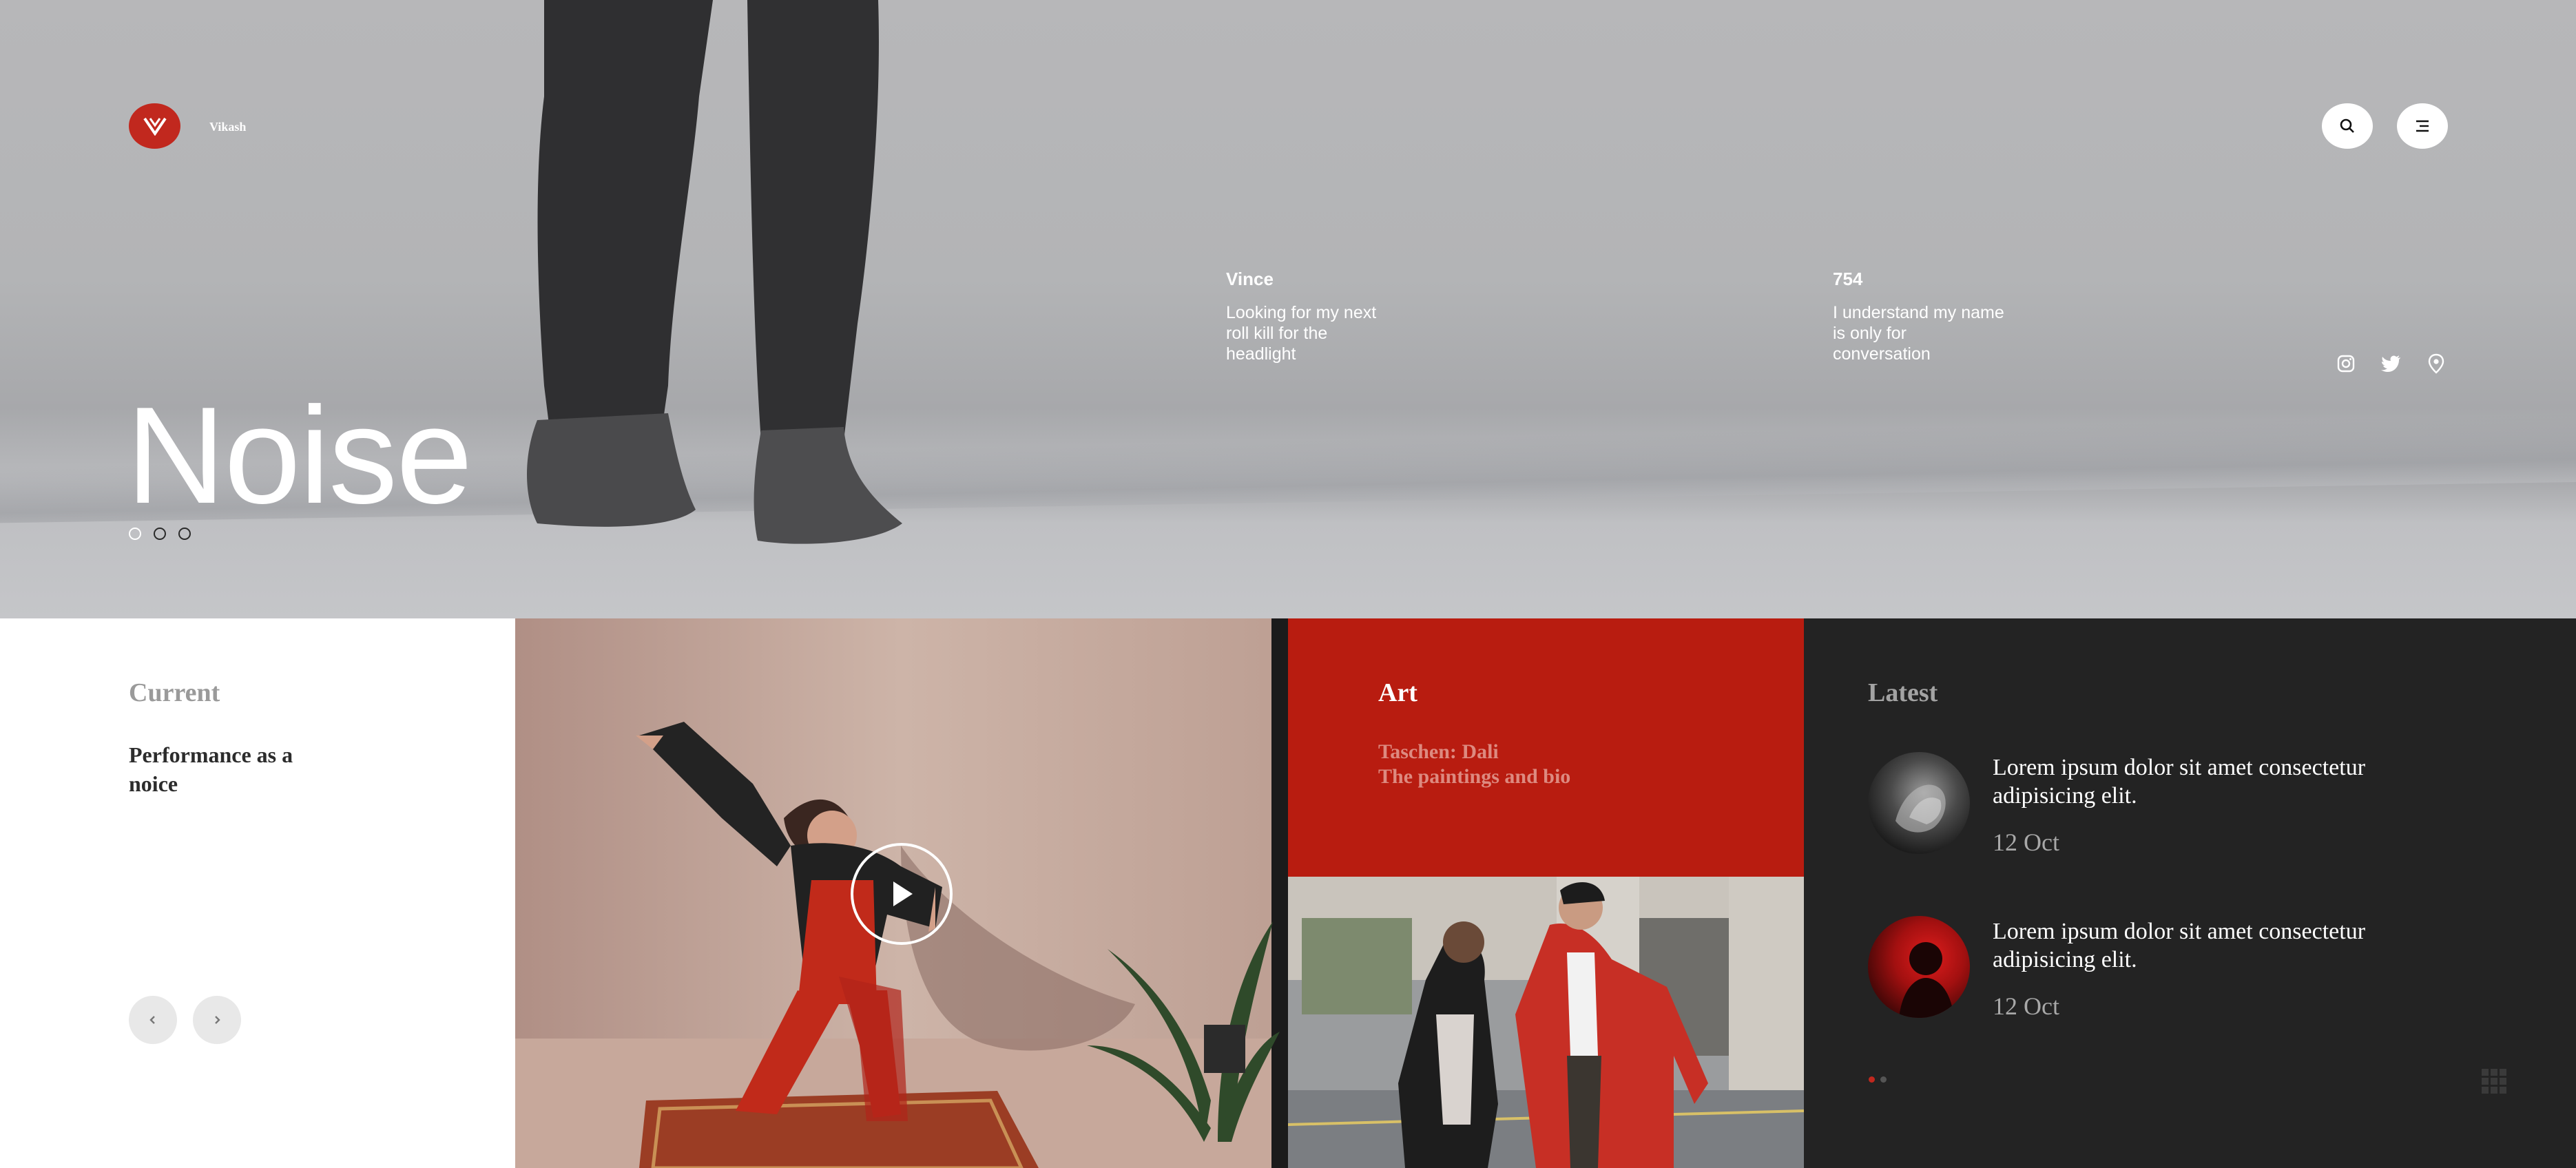  Describe the element at coordinates (1903, 692) in the screenshot. I see `latest-label: Latest` at that location.